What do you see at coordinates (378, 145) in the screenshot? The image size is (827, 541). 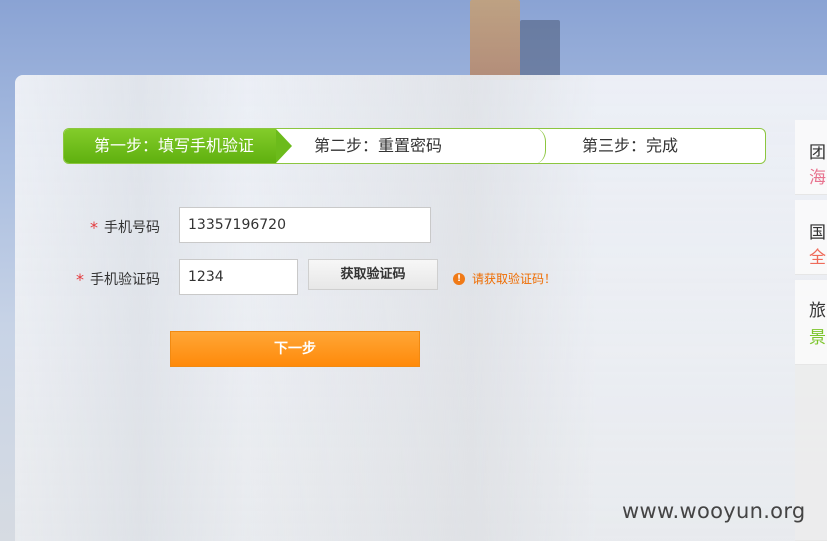 I see `step-2: 第二步：重置密码` at bounding box center [378, 145].